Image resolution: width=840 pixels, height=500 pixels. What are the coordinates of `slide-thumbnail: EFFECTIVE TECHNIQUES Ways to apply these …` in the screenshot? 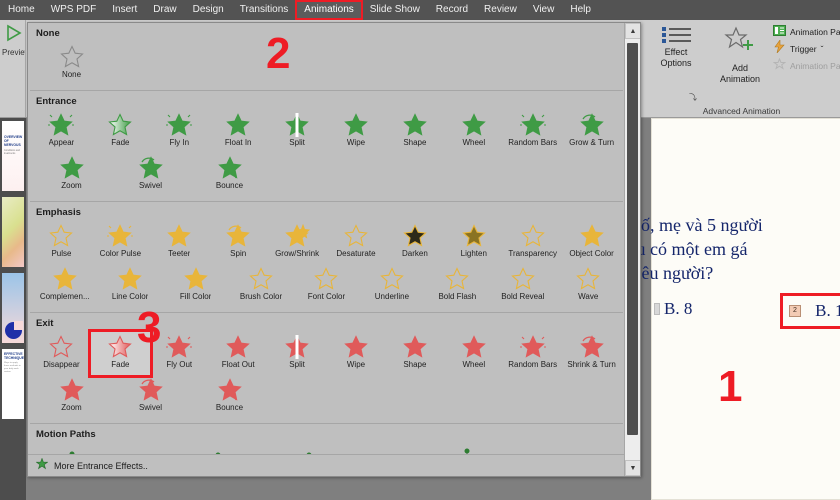 It's located at (13, 384).